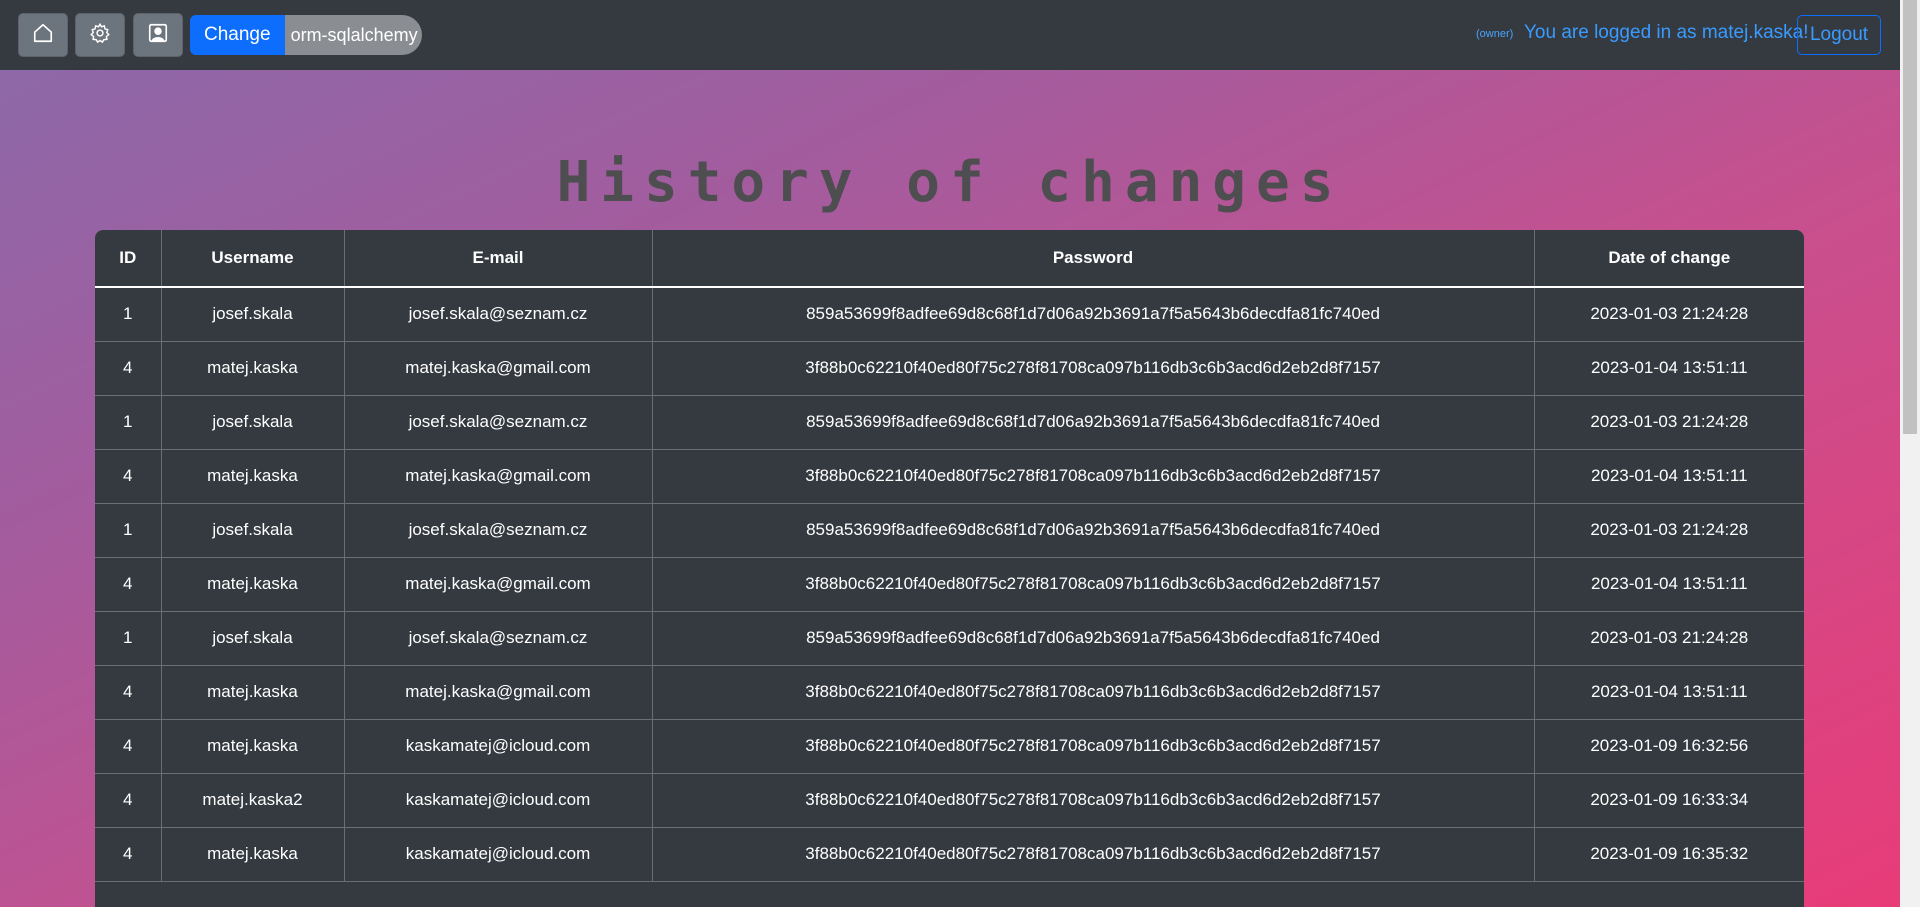  Describe the element at coordinates (498, 259) in the screenshot. I see `column-header-email: E-mail` at that location.